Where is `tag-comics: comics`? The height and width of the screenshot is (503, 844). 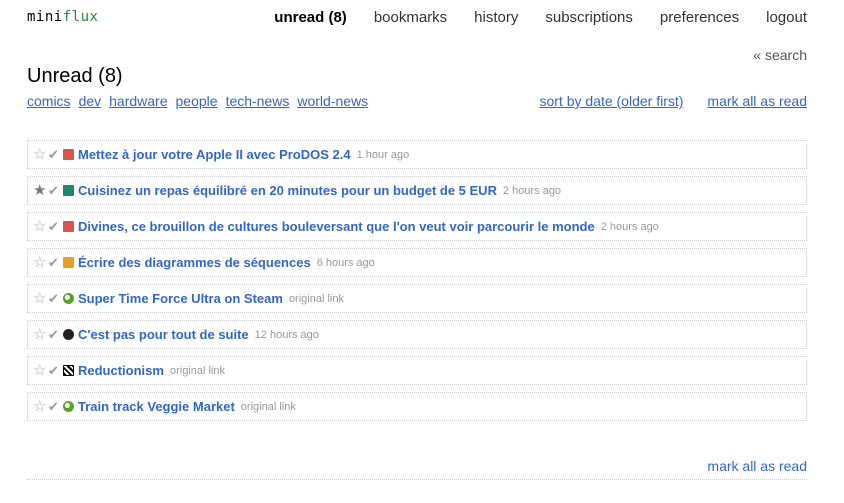
tag-comics: comics is located at coordinates (49, 101).